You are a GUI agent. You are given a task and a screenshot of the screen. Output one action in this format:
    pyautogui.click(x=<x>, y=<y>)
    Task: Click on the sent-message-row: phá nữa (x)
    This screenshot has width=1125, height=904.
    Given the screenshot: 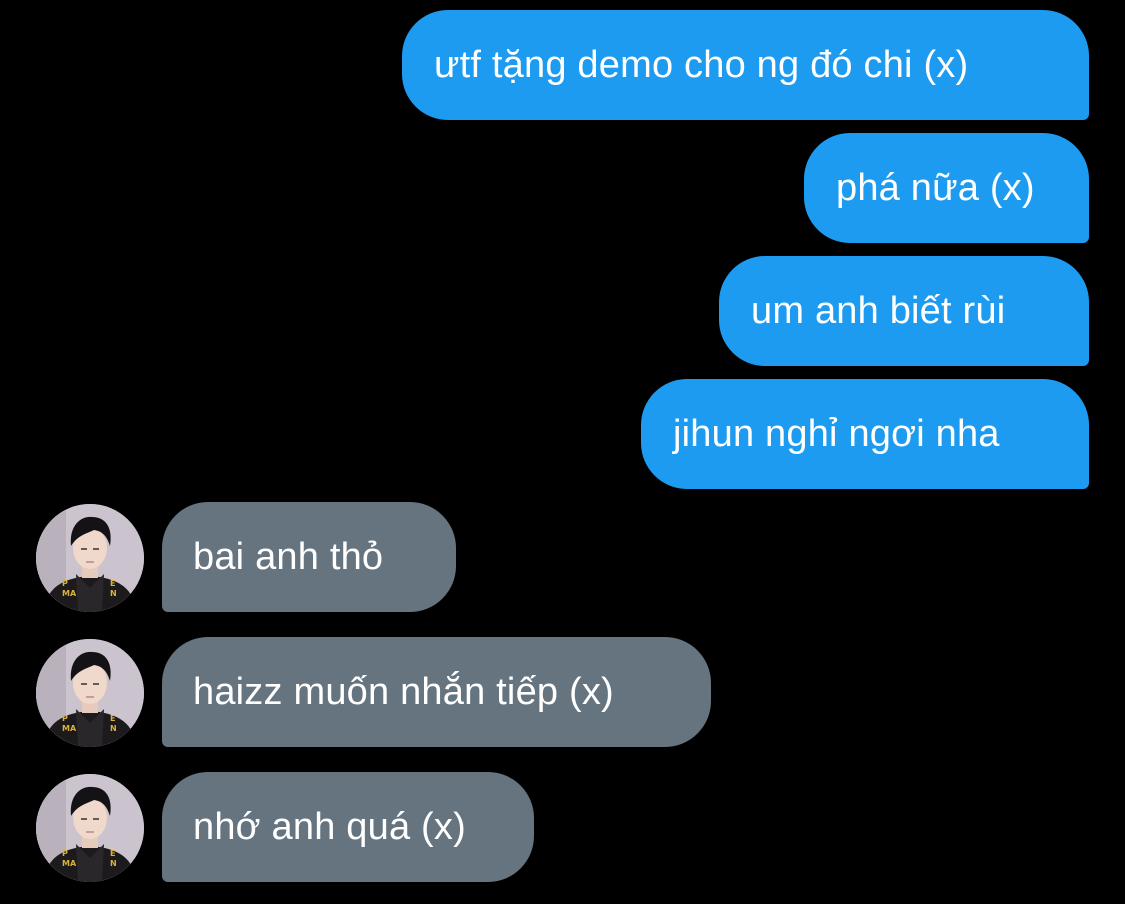 What is the action you would take?
    pyautogui.click(x=562, y=188)
    